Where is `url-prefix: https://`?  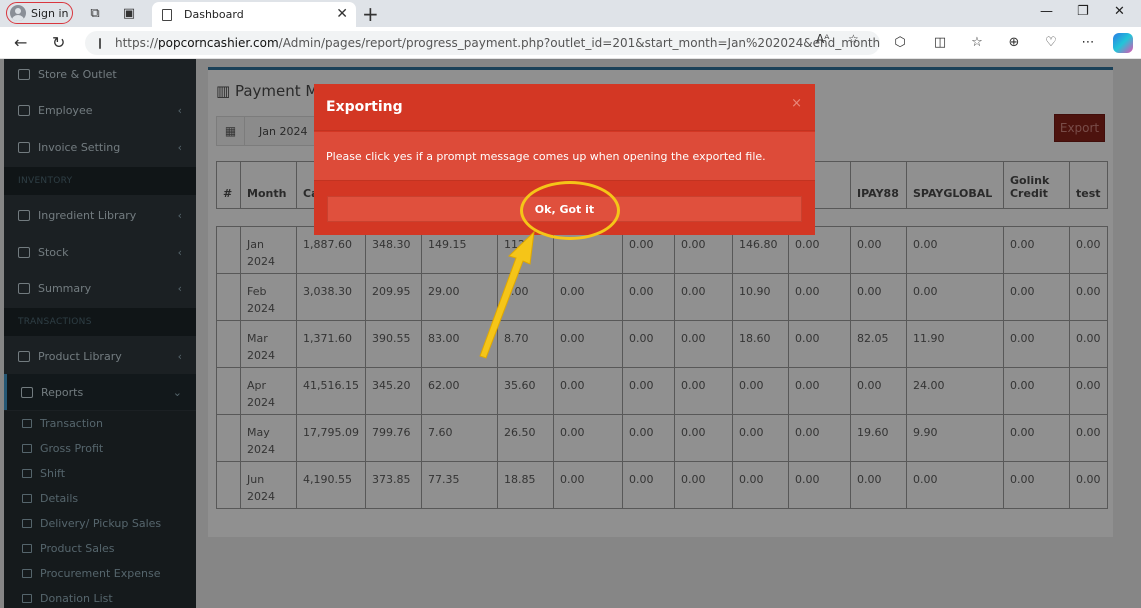
url-prefix: https:// is located at coordinates (137, 43).